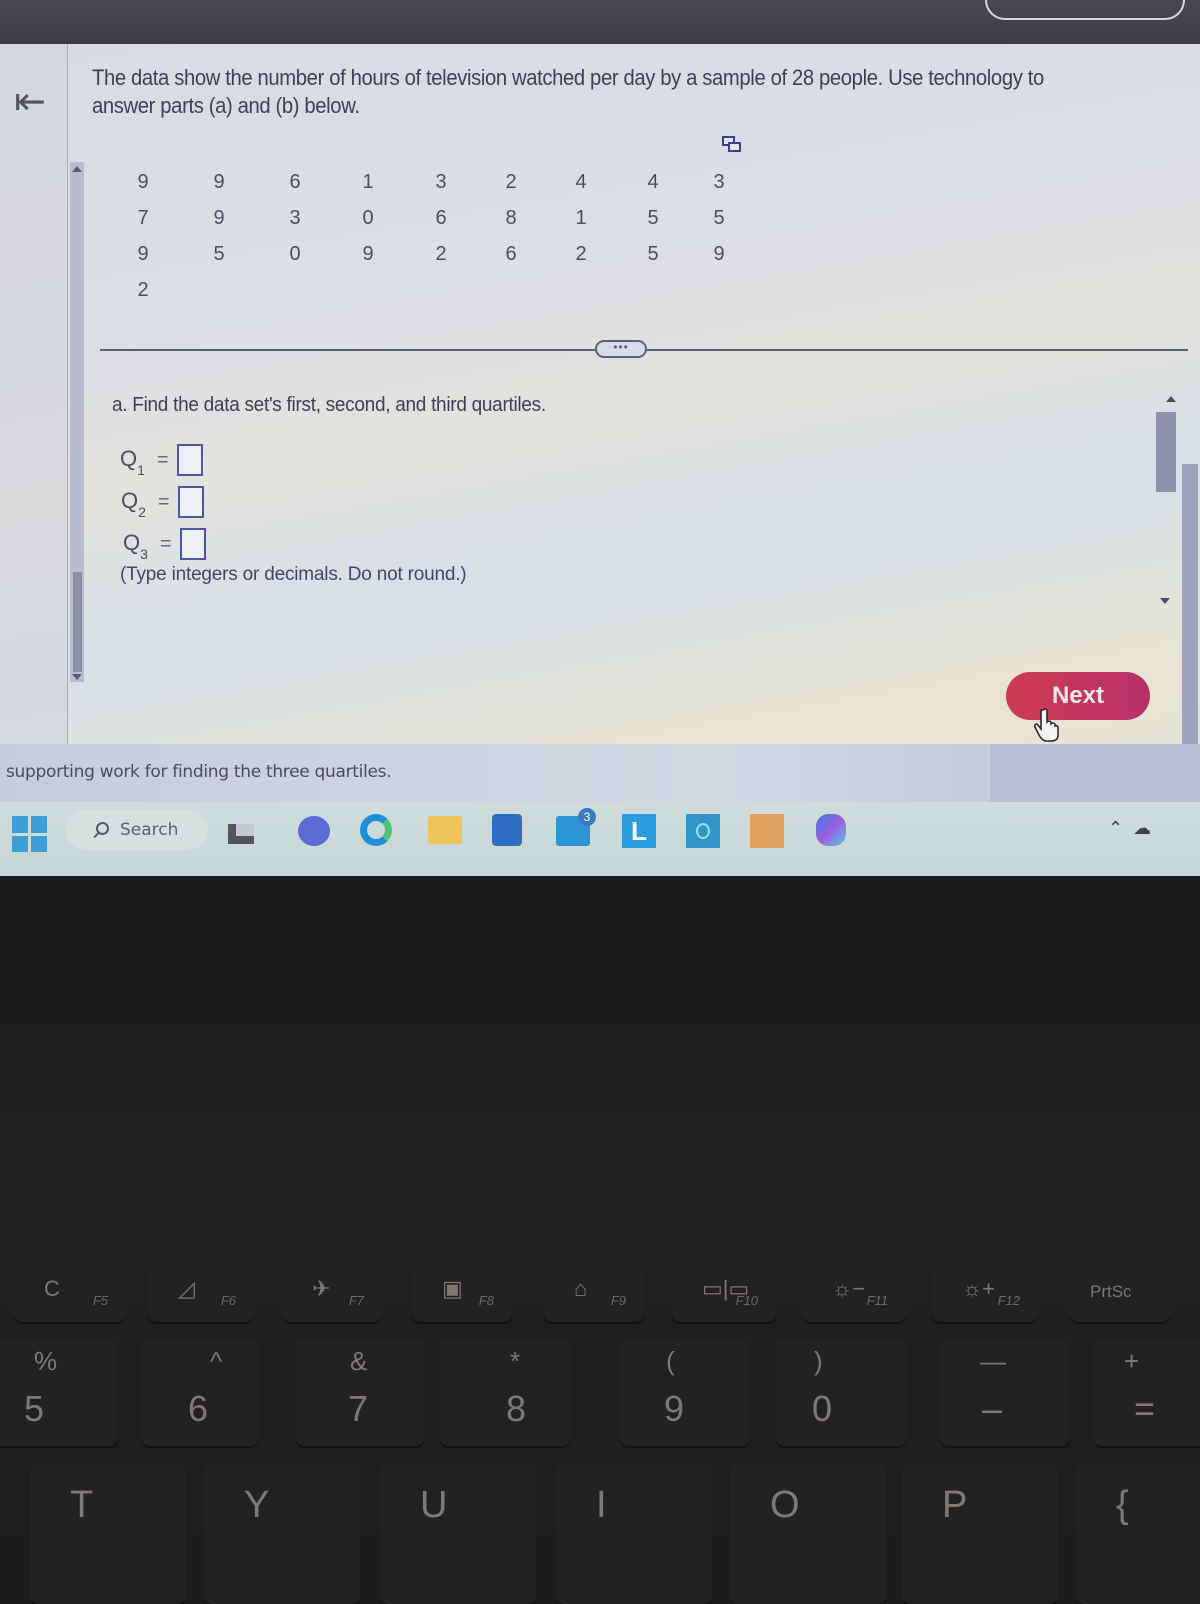 The width and height of the screenshot is (1200, 1604). What do you see at coordinates (985, 1295) in the screenshot?
I see `key-f12: ☼+ F12` at bounding box center [985, 1295].